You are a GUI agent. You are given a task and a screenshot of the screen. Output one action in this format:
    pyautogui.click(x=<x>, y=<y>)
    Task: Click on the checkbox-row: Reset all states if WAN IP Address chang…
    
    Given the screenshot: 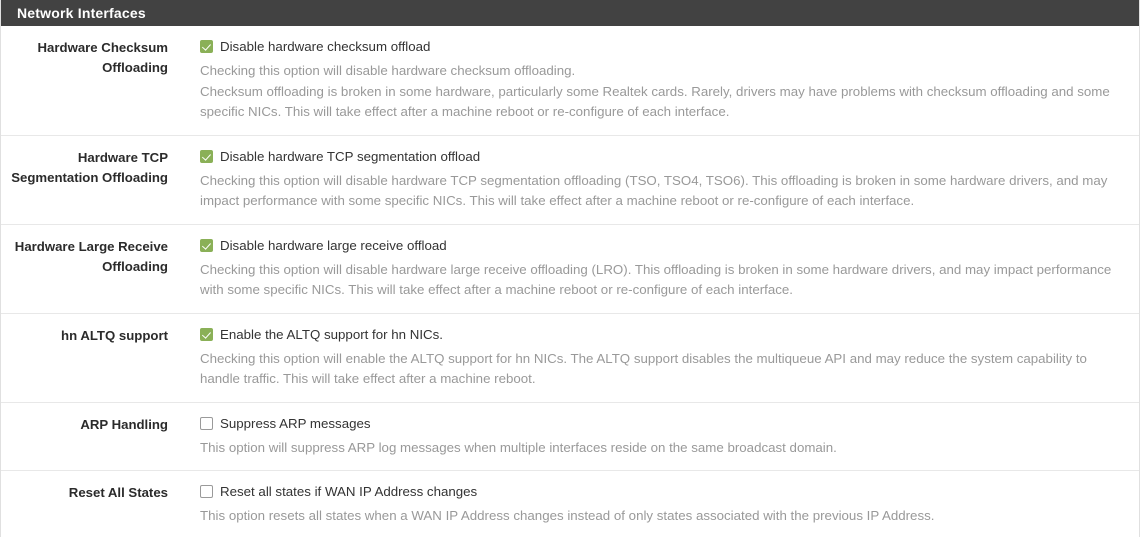 What is the action you would take?
    pyautogui.click(x=661, y=492)
    